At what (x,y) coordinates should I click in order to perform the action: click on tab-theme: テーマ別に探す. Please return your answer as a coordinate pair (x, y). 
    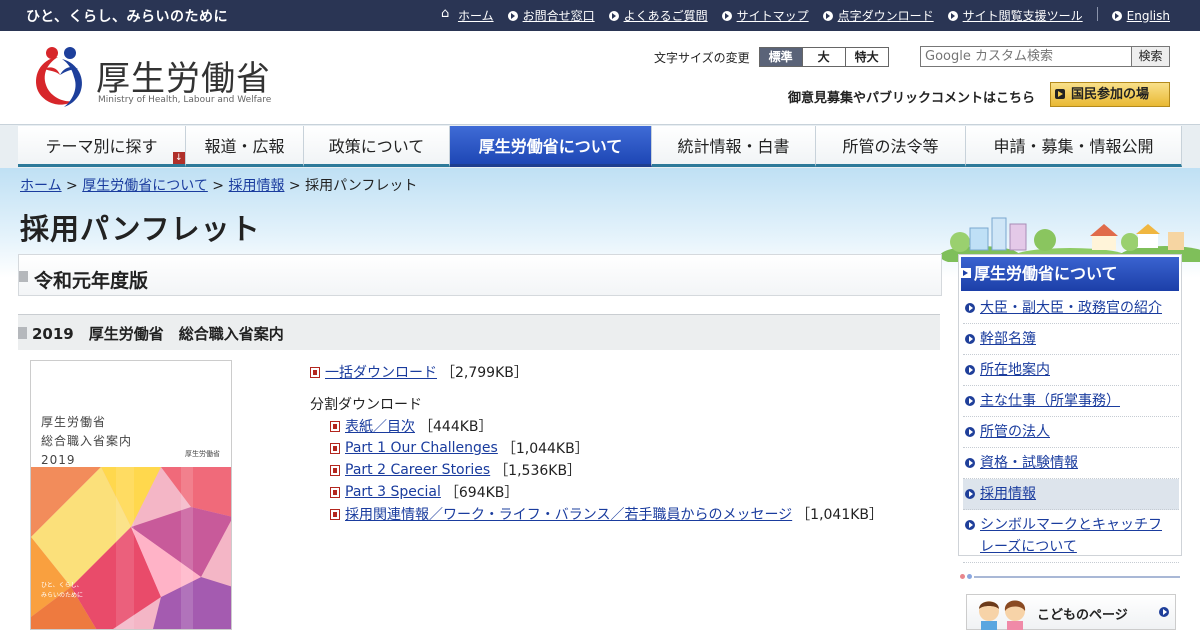
    Looking at the image, I should click on (102, 152).